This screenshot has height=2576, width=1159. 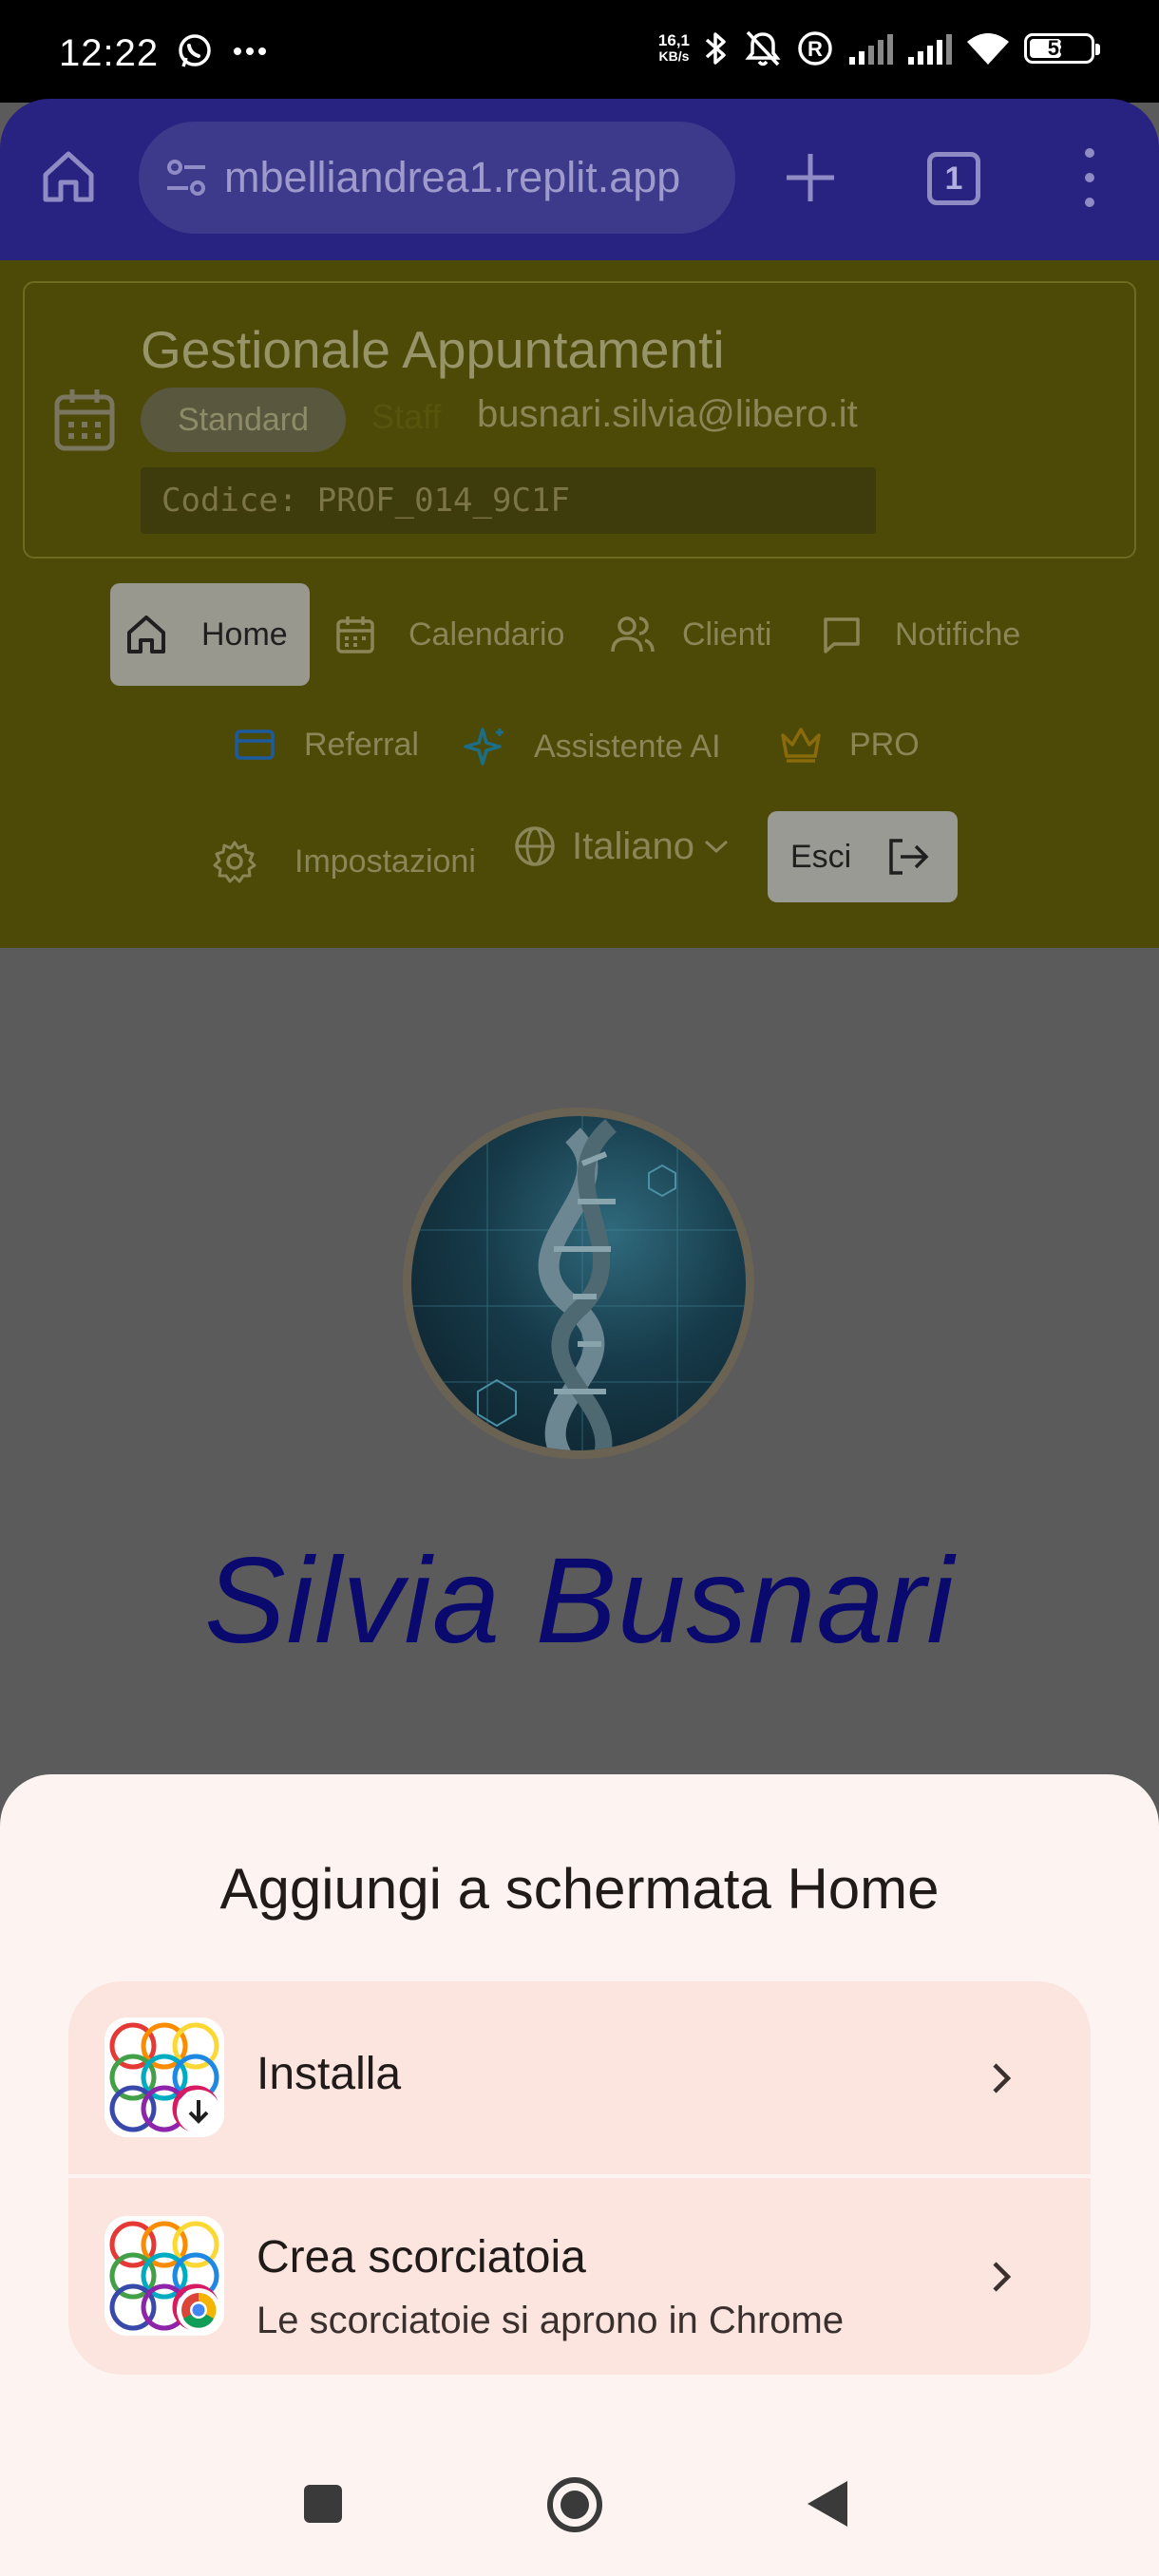 What do you see at coordinates (801, 745) in the screenshot?
I see `crown-icon` at bounding box center [801, 745].